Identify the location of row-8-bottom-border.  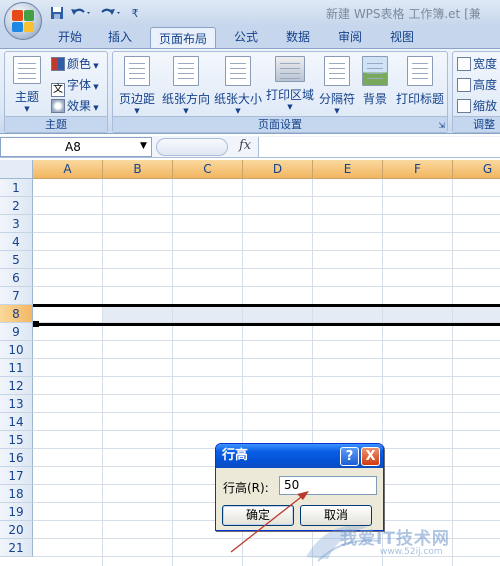
(266, 324).